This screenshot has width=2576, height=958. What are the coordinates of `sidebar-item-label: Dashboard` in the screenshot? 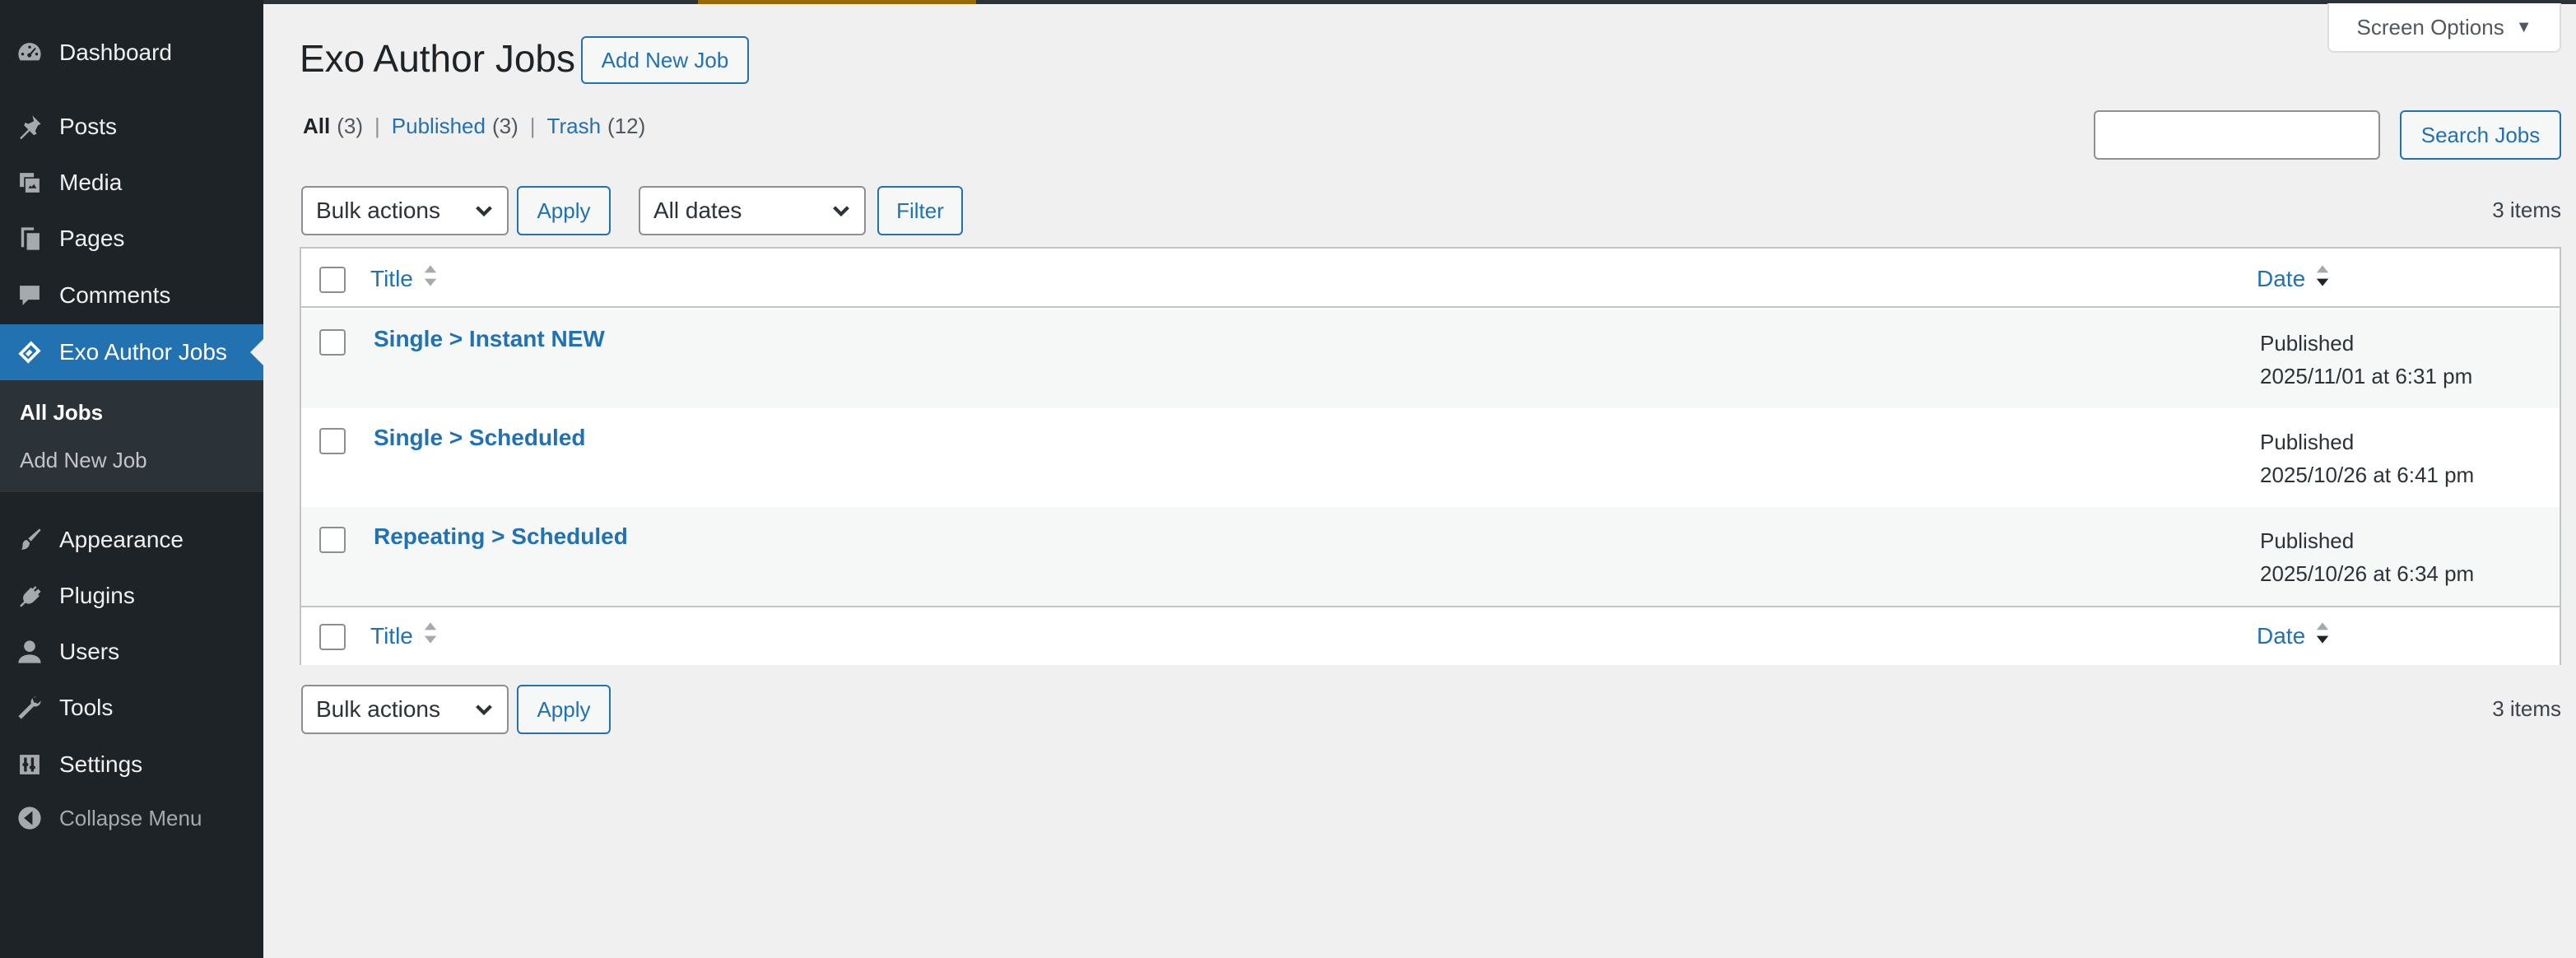 It's located at (115, 52).